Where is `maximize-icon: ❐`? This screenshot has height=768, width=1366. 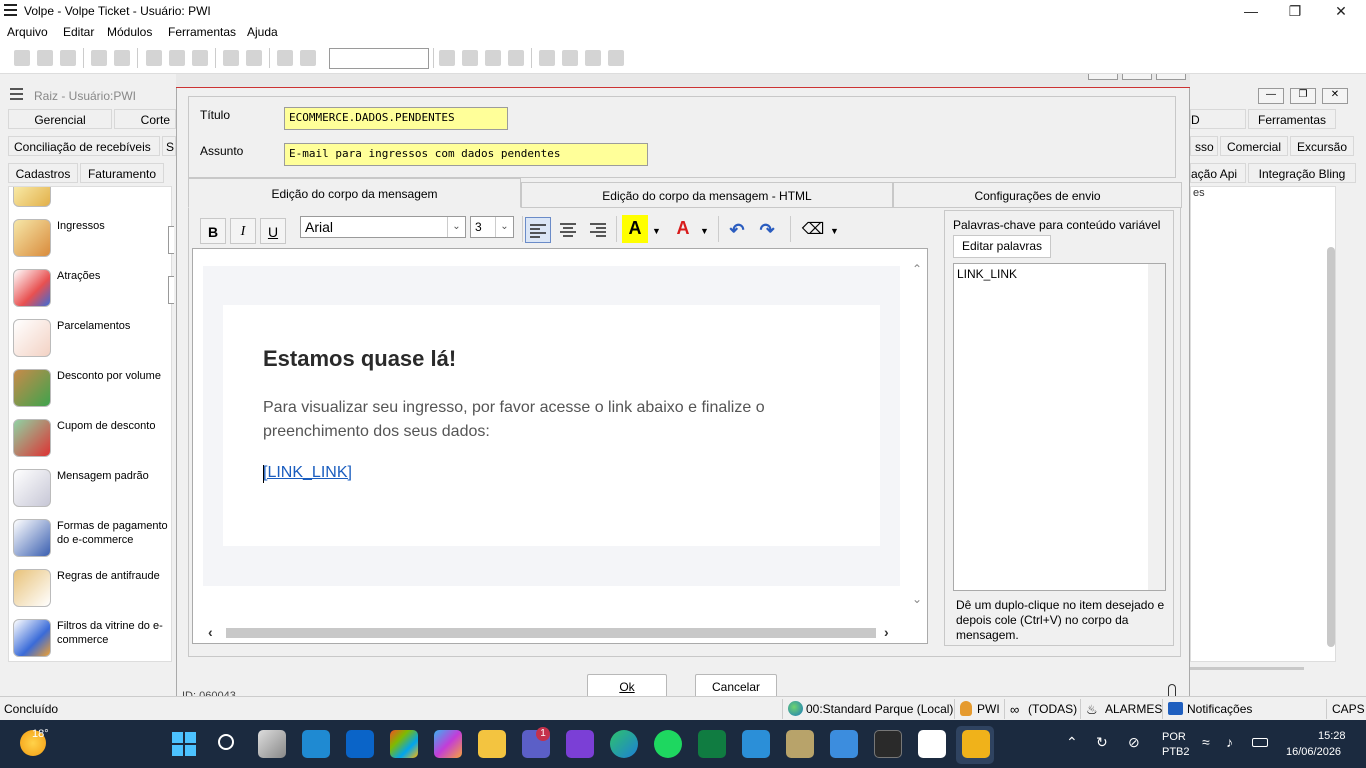
maximize-icon: ❐ is located at coordinates (1295, 11).